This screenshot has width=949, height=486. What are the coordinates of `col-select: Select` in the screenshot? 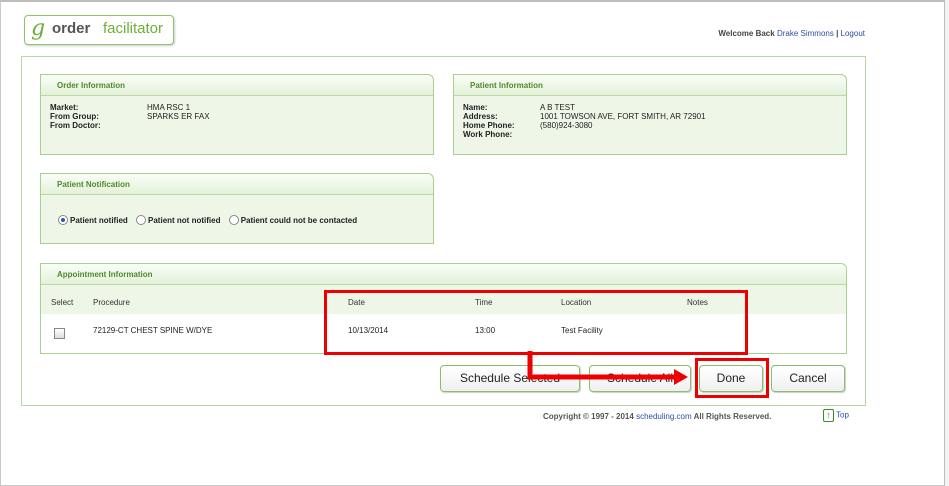 It's located at (62, 302).